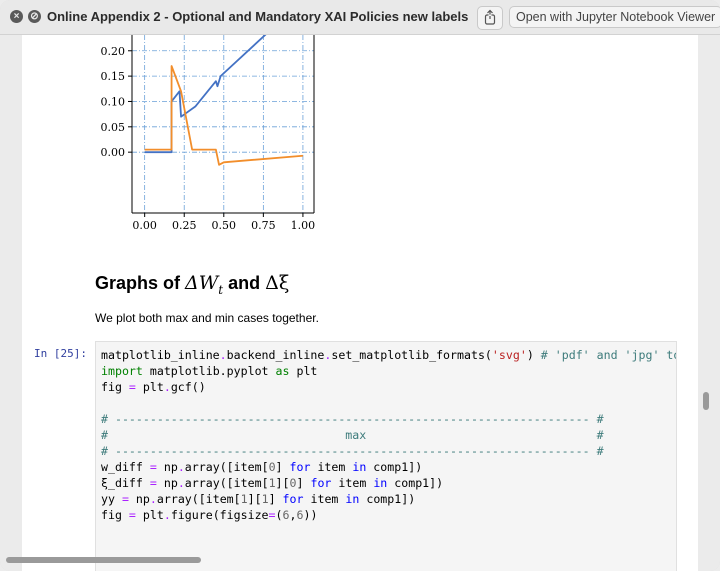  Describe the element at coordinates (207, 318) in the screenshot. I see `markdown-paragraph: We plot both max and min cases together.` at that location.